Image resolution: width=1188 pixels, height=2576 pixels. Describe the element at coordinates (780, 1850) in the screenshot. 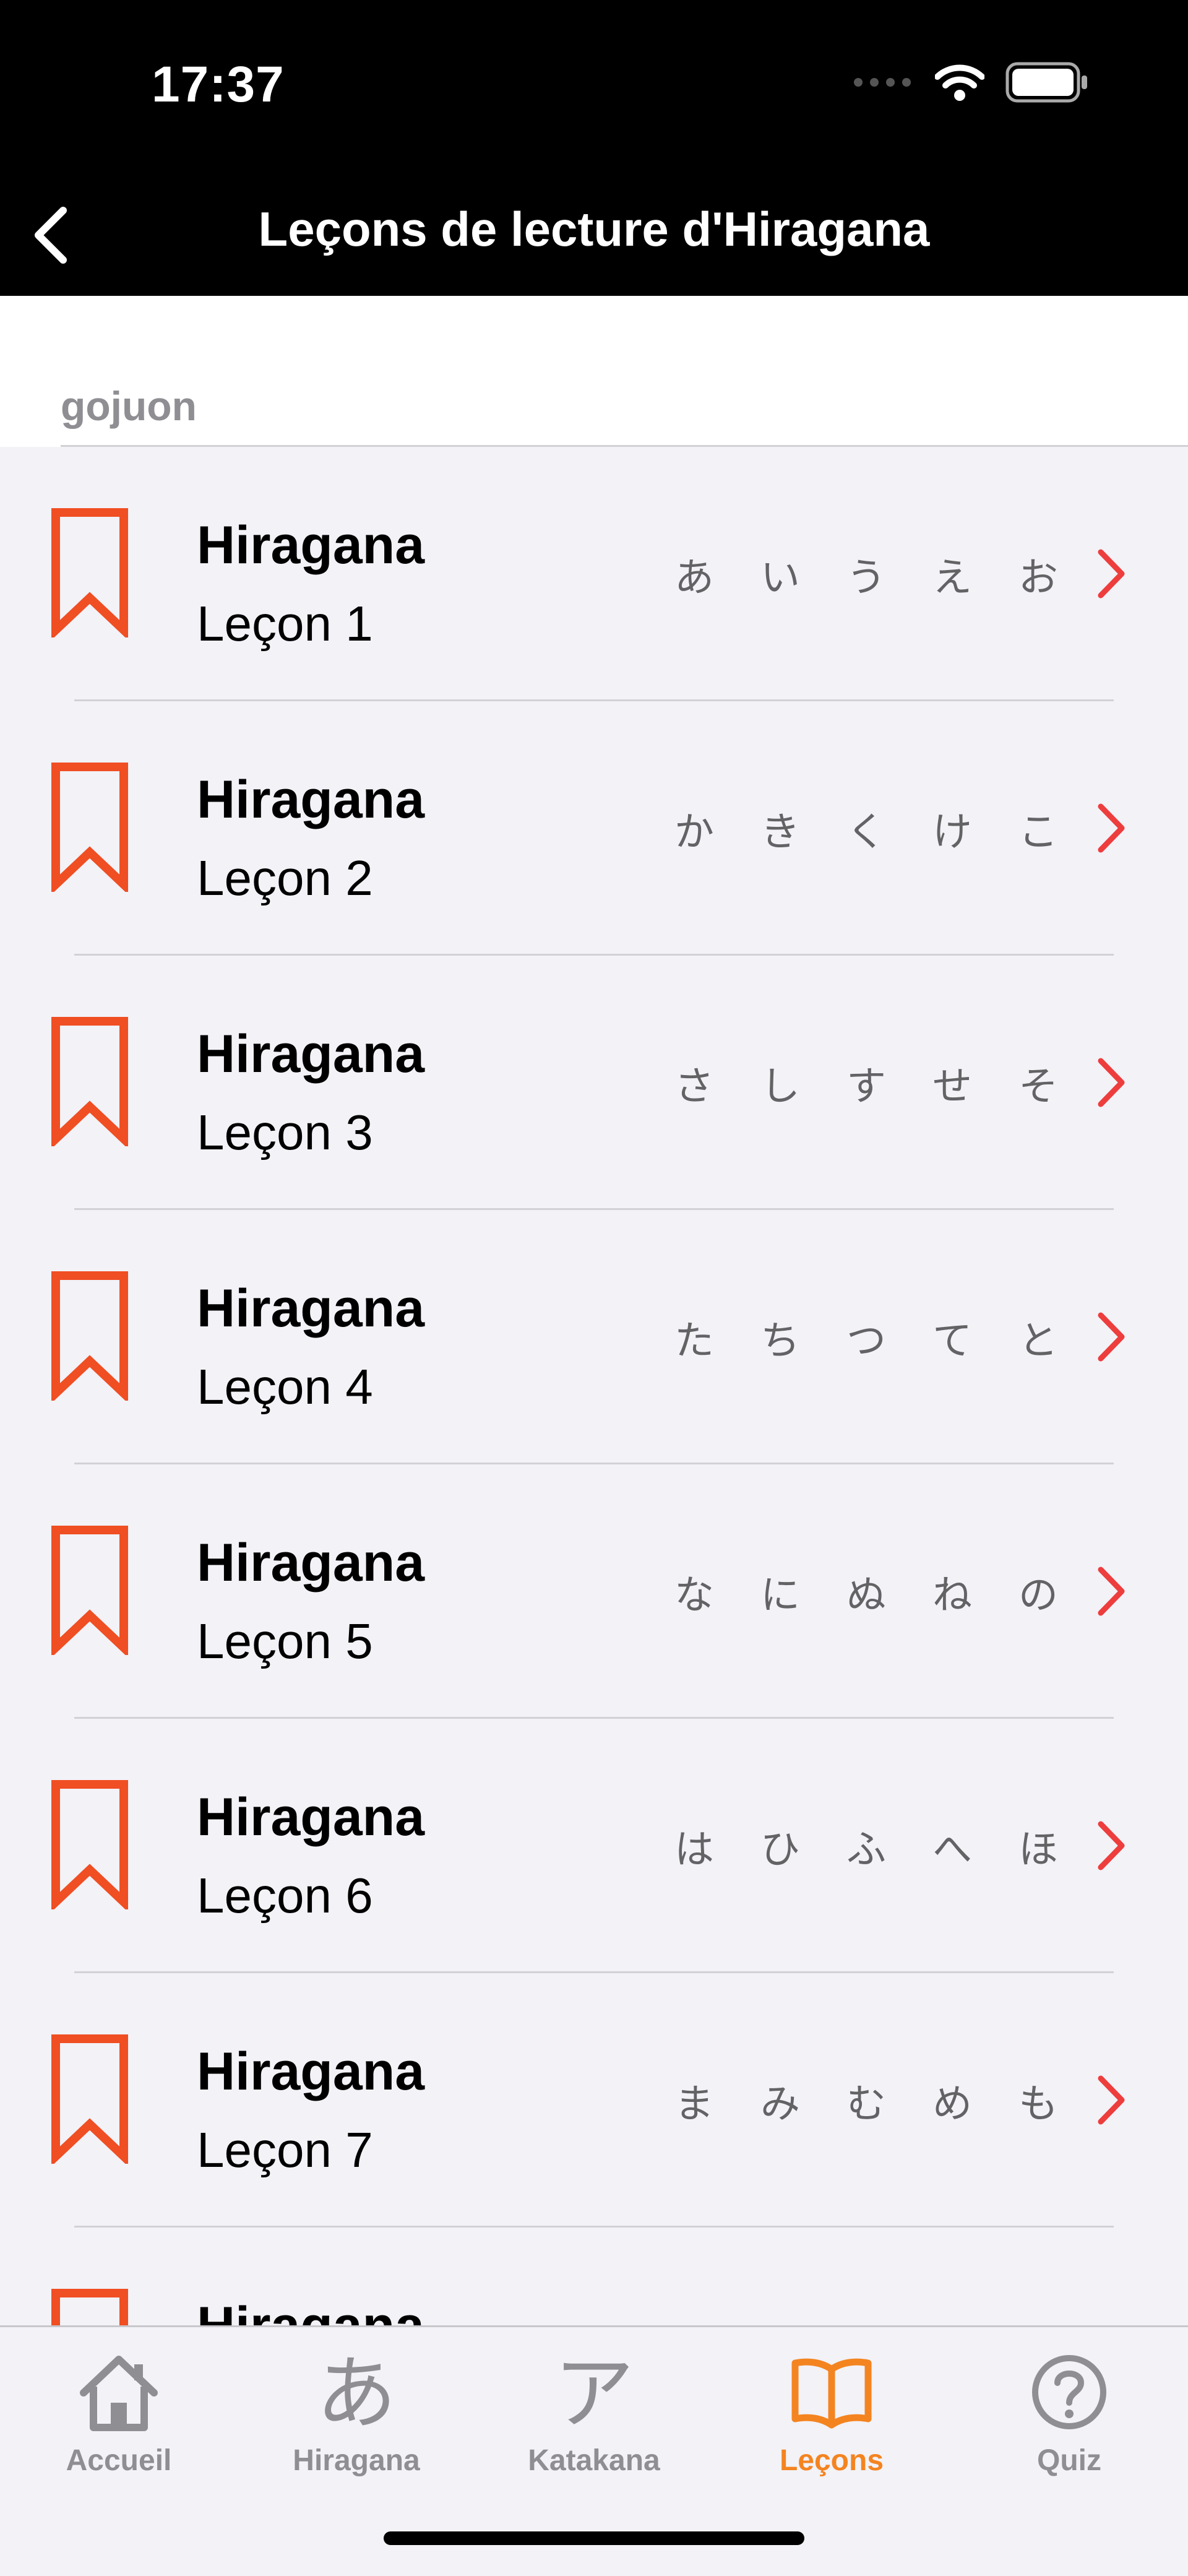

I see `kana-char: ひ` at that location.